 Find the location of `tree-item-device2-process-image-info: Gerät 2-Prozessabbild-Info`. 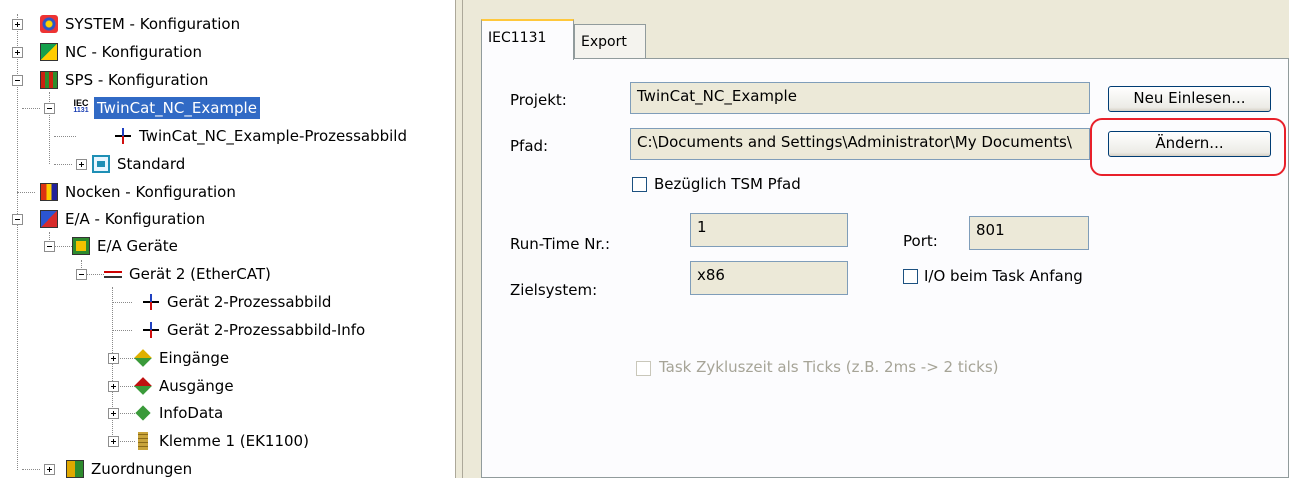

tree-item-device2-process-image-info: Gerät 2-Prozessabbild-Info is located at coordinates (255, 330).